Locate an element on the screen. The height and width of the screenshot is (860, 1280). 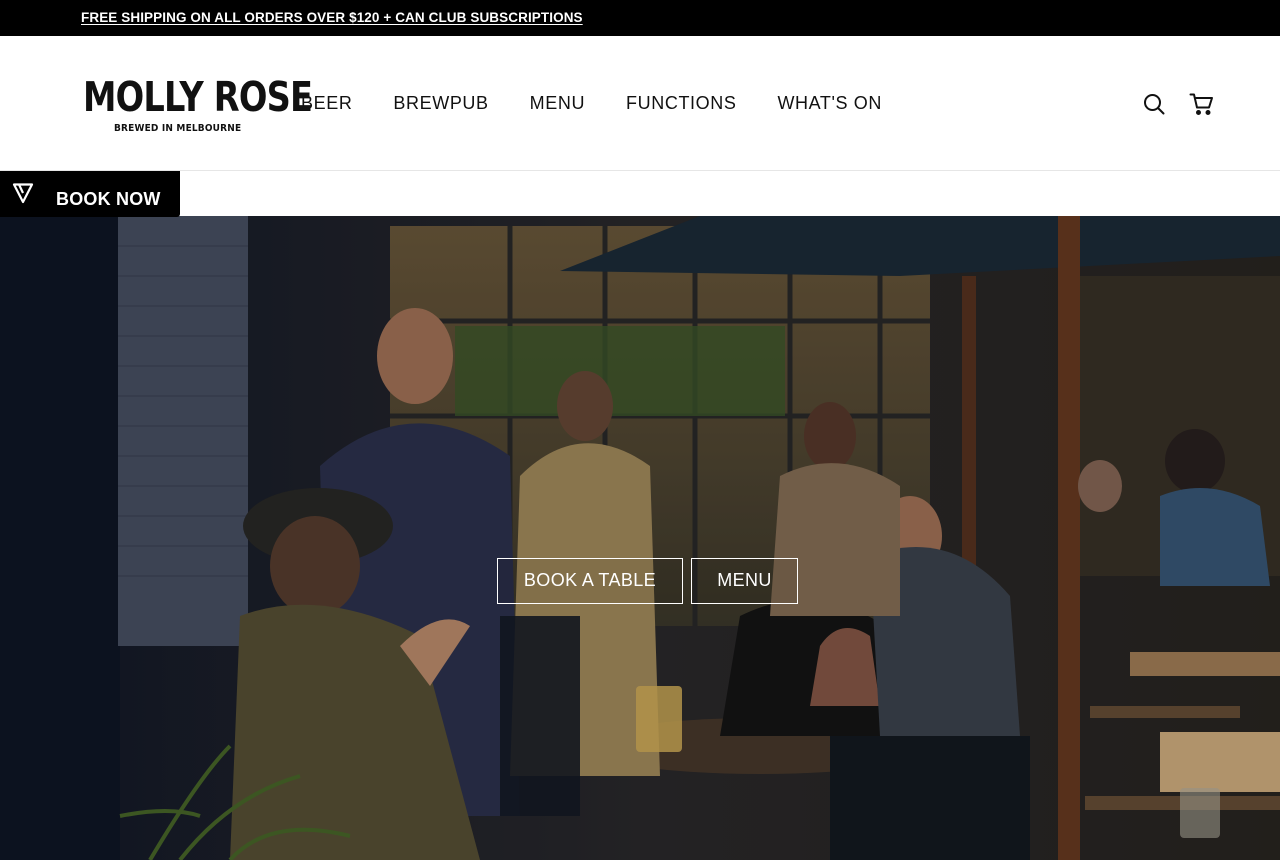
search-icon is located at coordinates (1154, 104).